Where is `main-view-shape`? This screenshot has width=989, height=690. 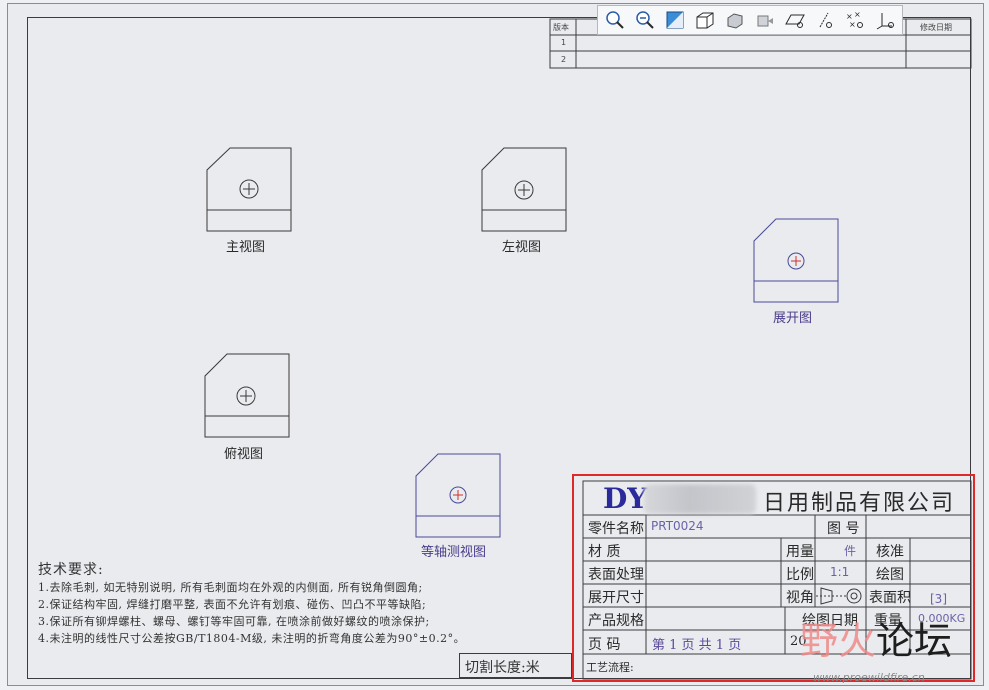 main-view-shape is located at coordinates (249, 189).